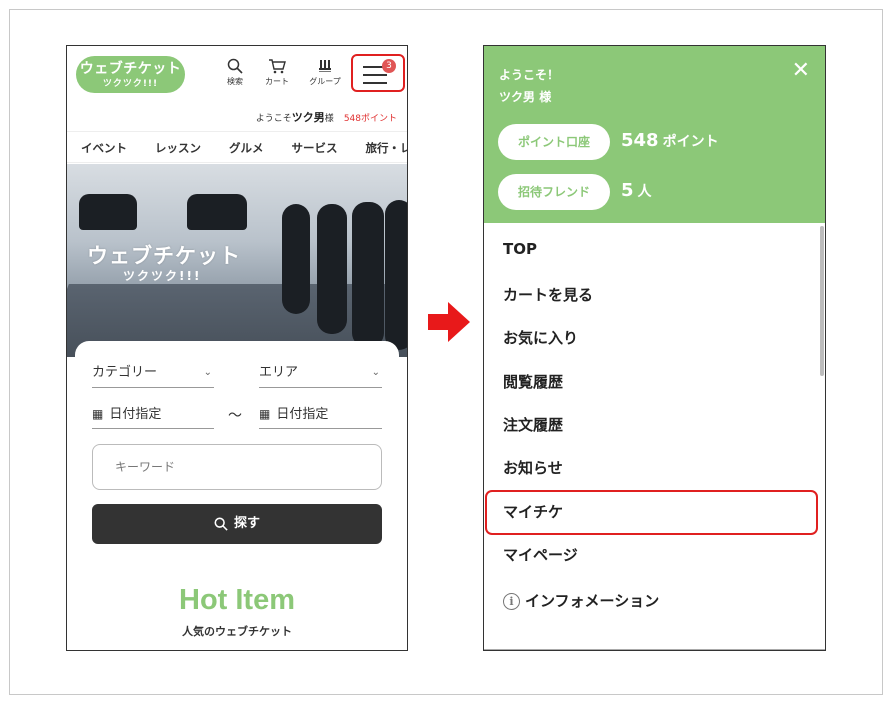 The height and width of the screenshot is (702, 892). I want to click on greeting-user: ツク男 様, so click(525, 96).